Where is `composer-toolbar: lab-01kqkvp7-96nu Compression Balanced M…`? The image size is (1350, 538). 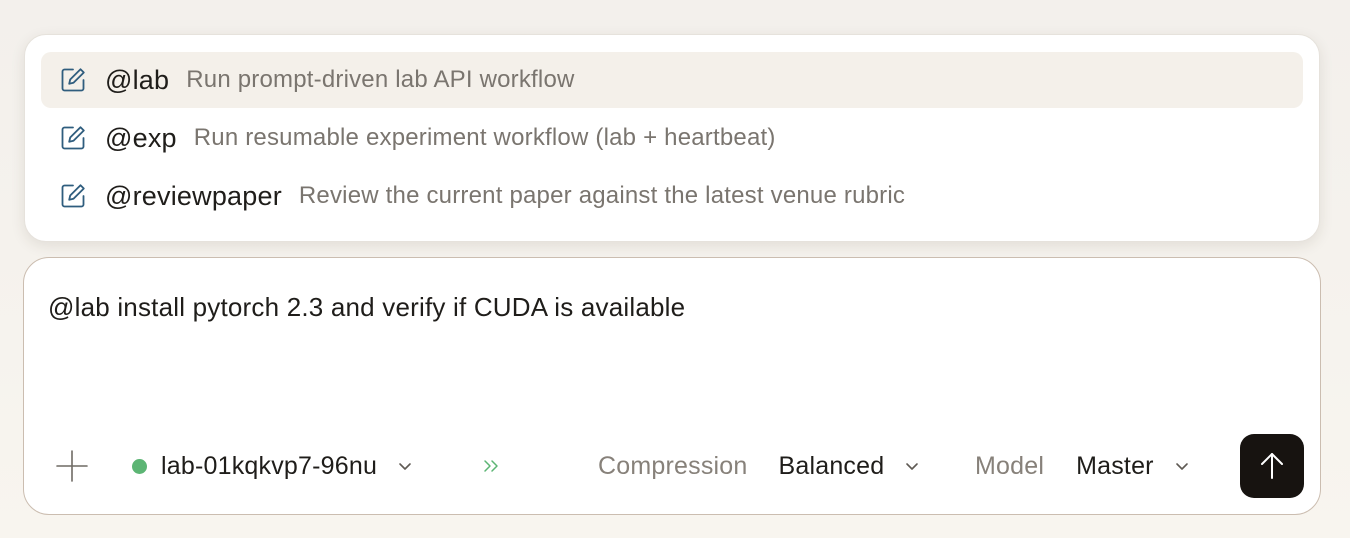
composer-toolbar: lab-01kqkvp7-96nu Compression Balanced M… is located at coordinates (672, 466).